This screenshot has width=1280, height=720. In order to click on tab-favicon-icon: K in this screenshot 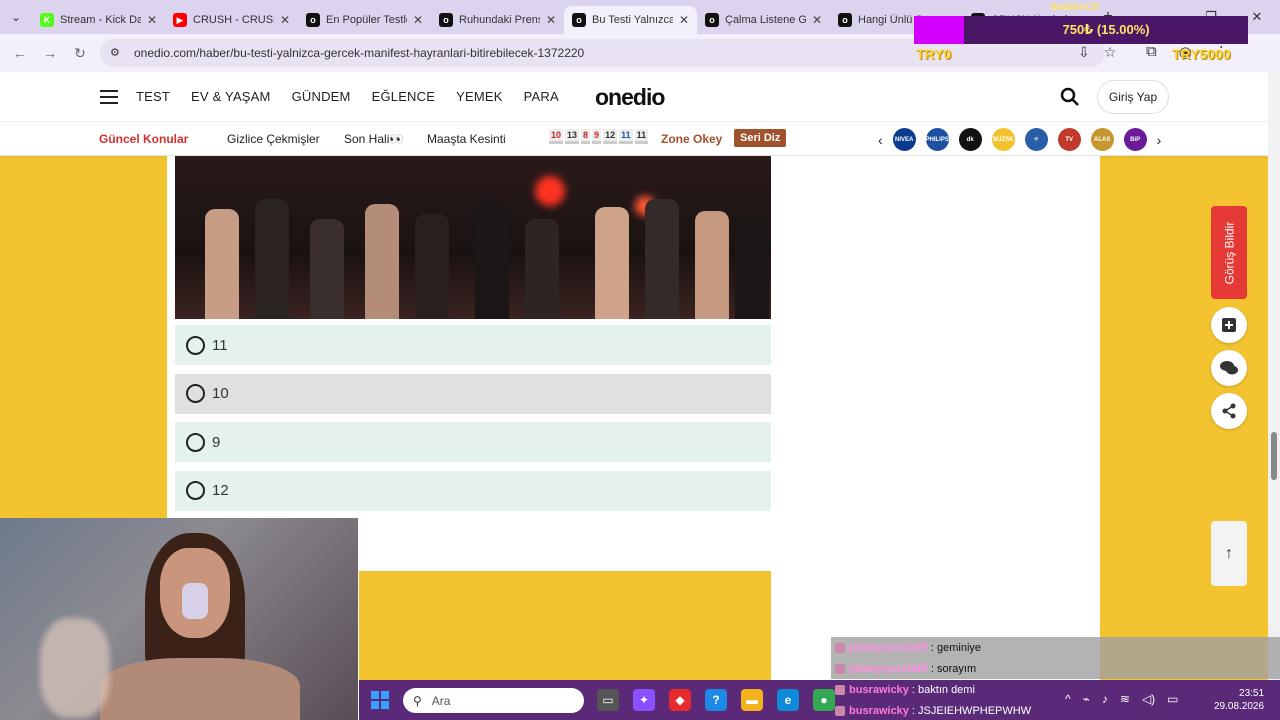, I will do `click(47, 20)`.